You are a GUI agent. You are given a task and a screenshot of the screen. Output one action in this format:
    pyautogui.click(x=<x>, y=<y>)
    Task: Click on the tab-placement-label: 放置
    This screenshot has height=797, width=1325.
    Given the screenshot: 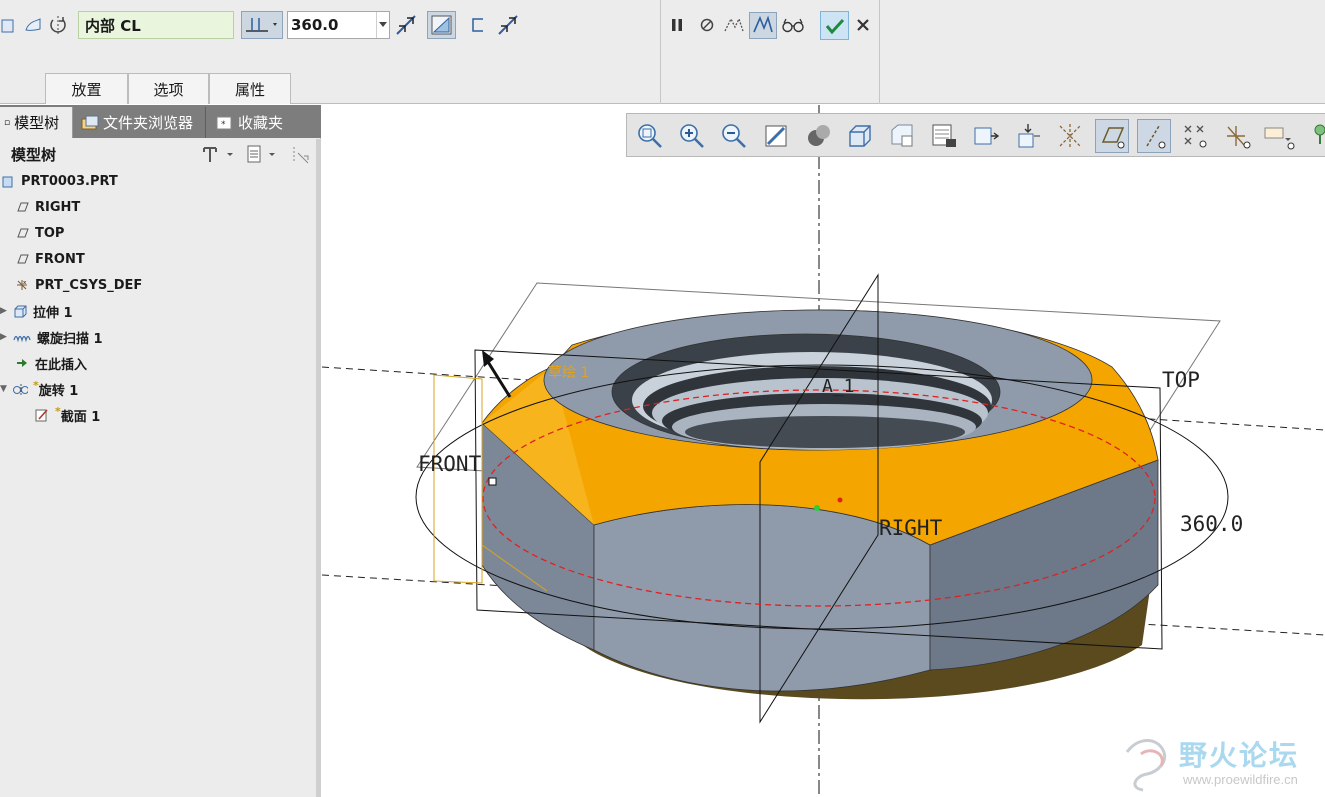 What is the action you would take?
    pyautogui.click(x=86, y=89)
    